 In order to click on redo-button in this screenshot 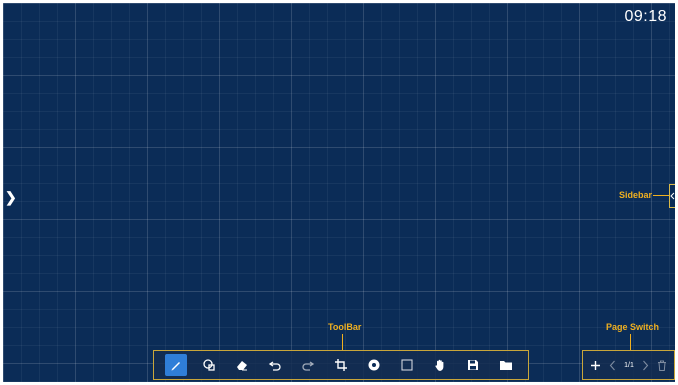, I will do `click(308, 365)`.